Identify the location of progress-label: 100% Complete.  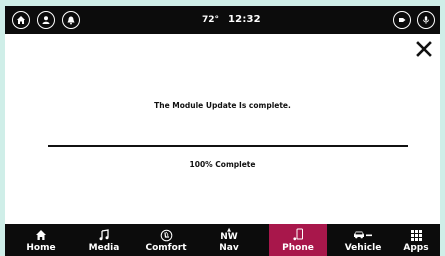
(222, 164).